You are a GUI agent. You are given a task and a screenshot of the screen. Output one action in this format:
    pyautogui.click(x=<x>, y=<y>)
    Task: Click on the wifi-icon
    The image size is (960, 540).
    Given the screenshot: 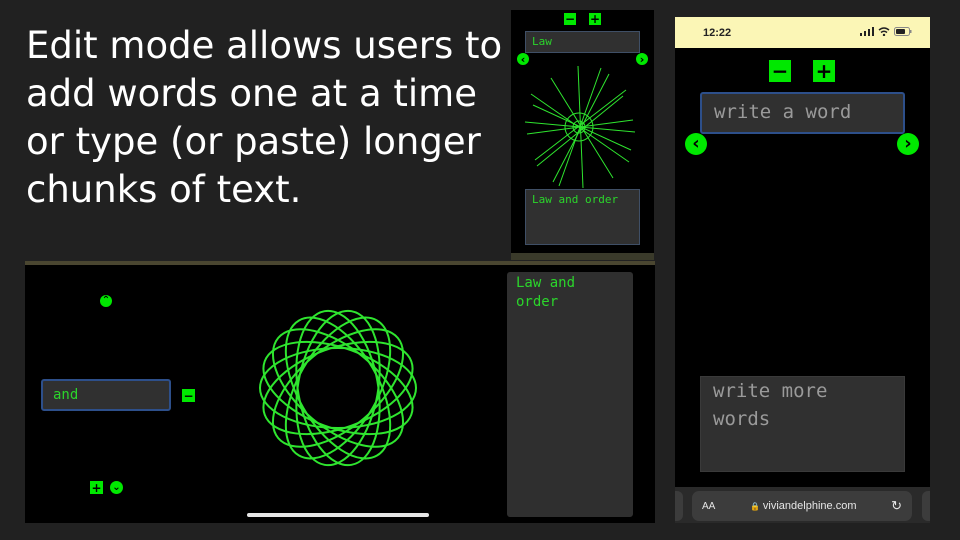 What is the action you would take?
    pyautogui.click(x=884, y=31)
    